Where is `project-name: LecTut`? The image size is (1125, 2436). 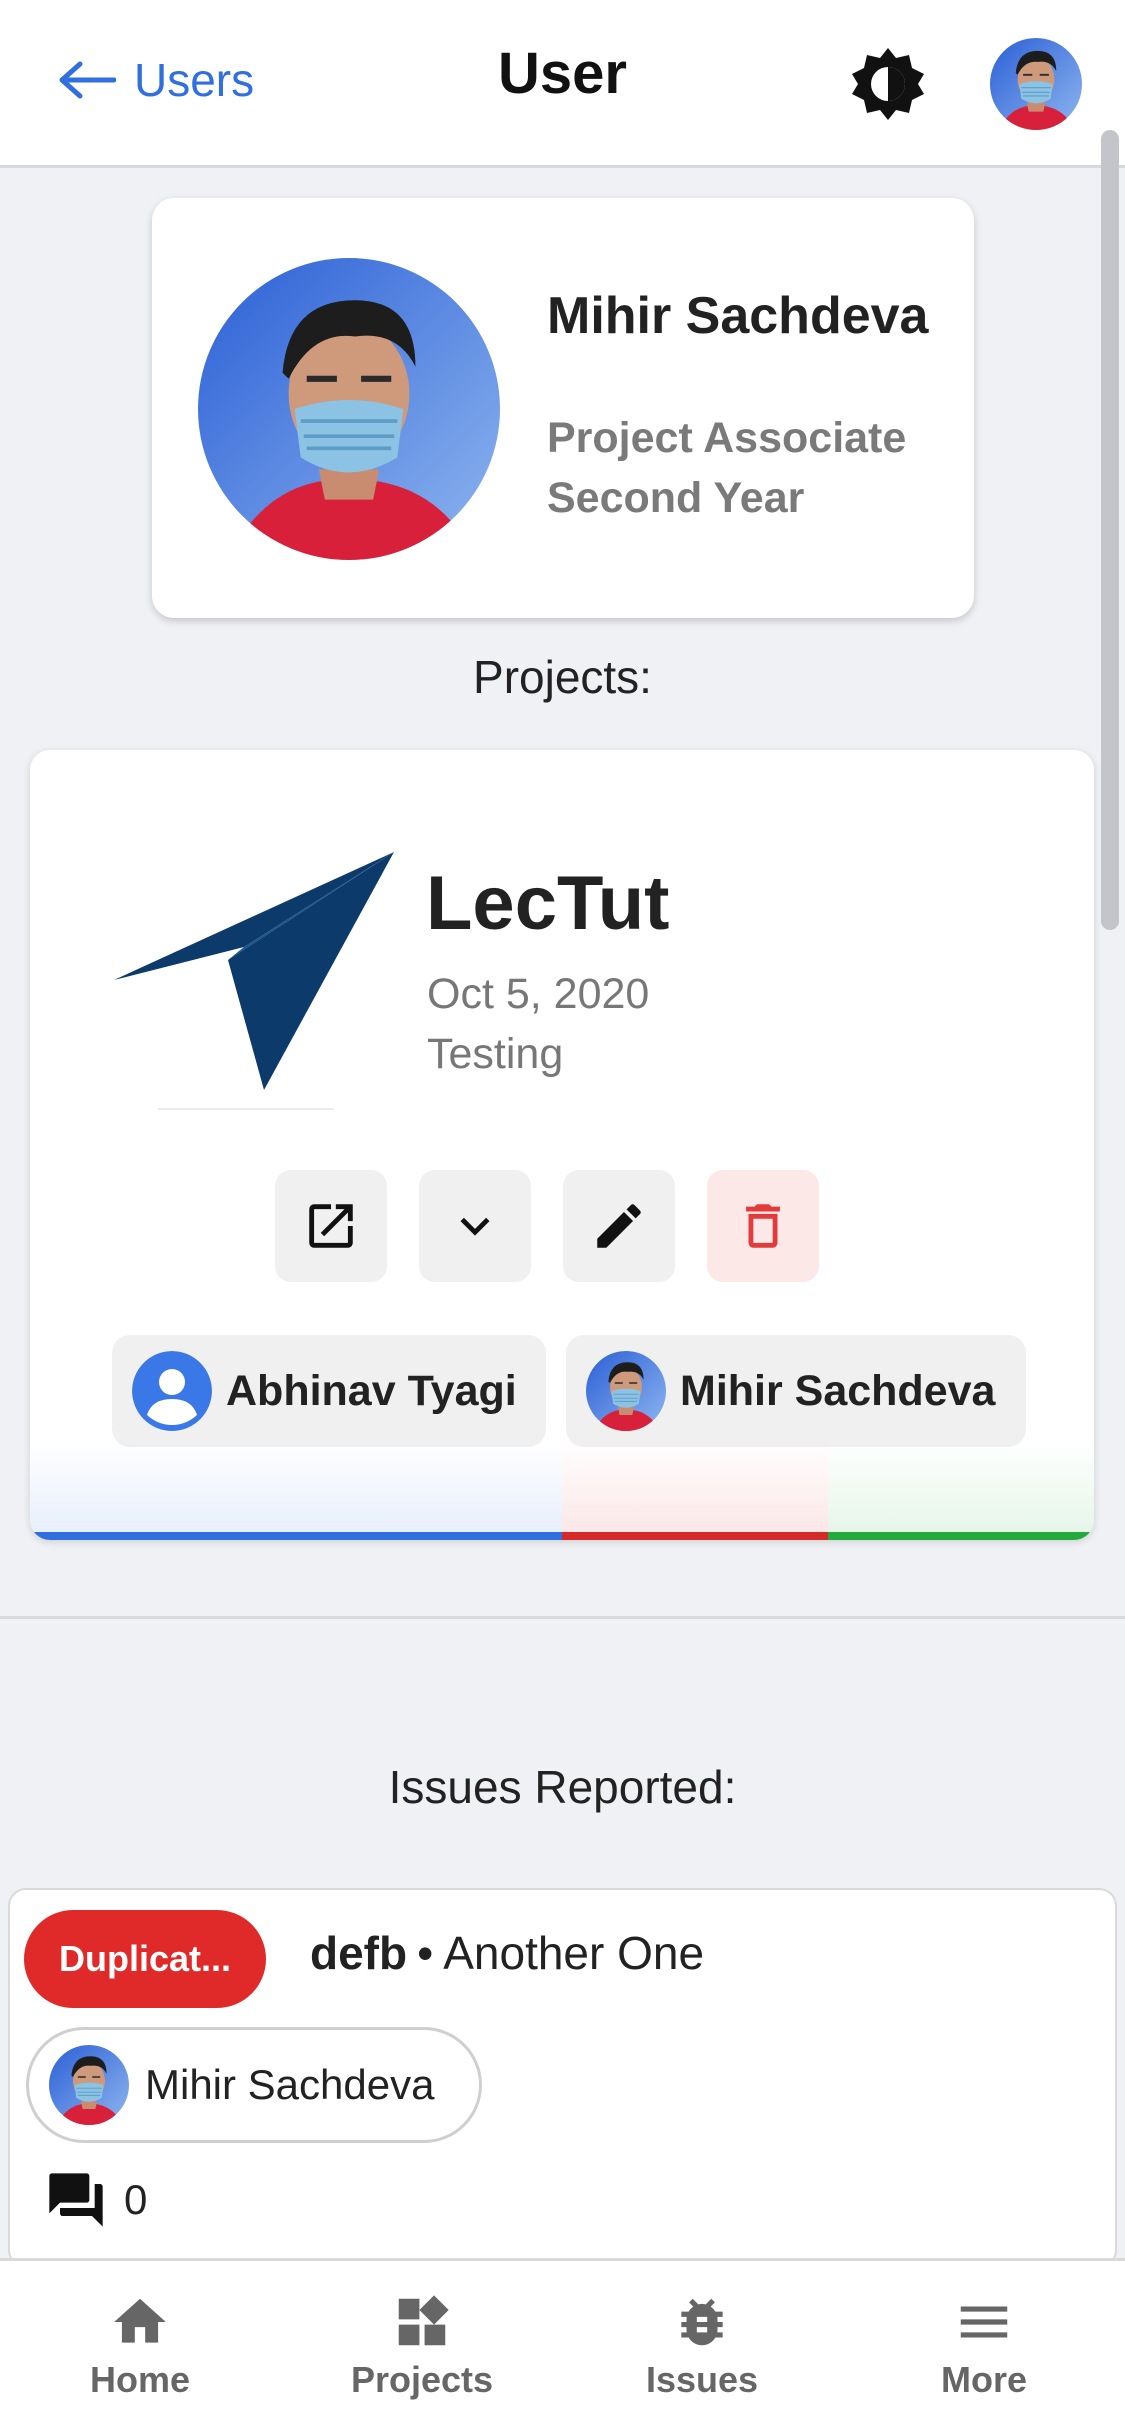 project-name: LecTut is located at coordinates (548, 903).